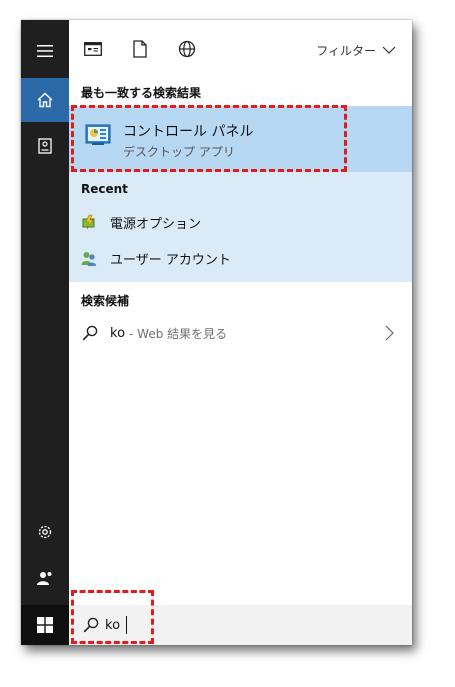  I want to click on best-match-heading: 最も一致する検索結果, so click(141, 93).